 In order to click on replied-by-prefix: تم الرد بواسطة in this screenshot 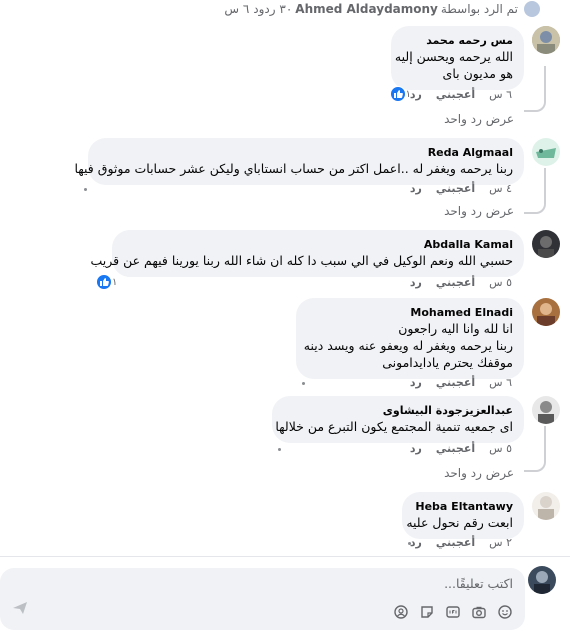, I will do `click(479, 9)`.